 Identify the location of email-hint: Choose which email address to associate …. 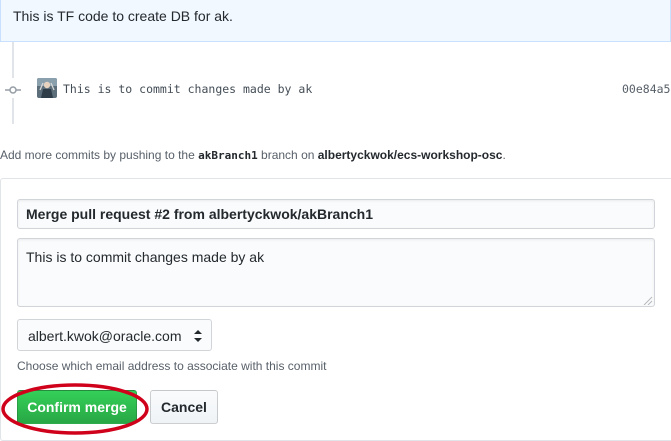
(172, 366).